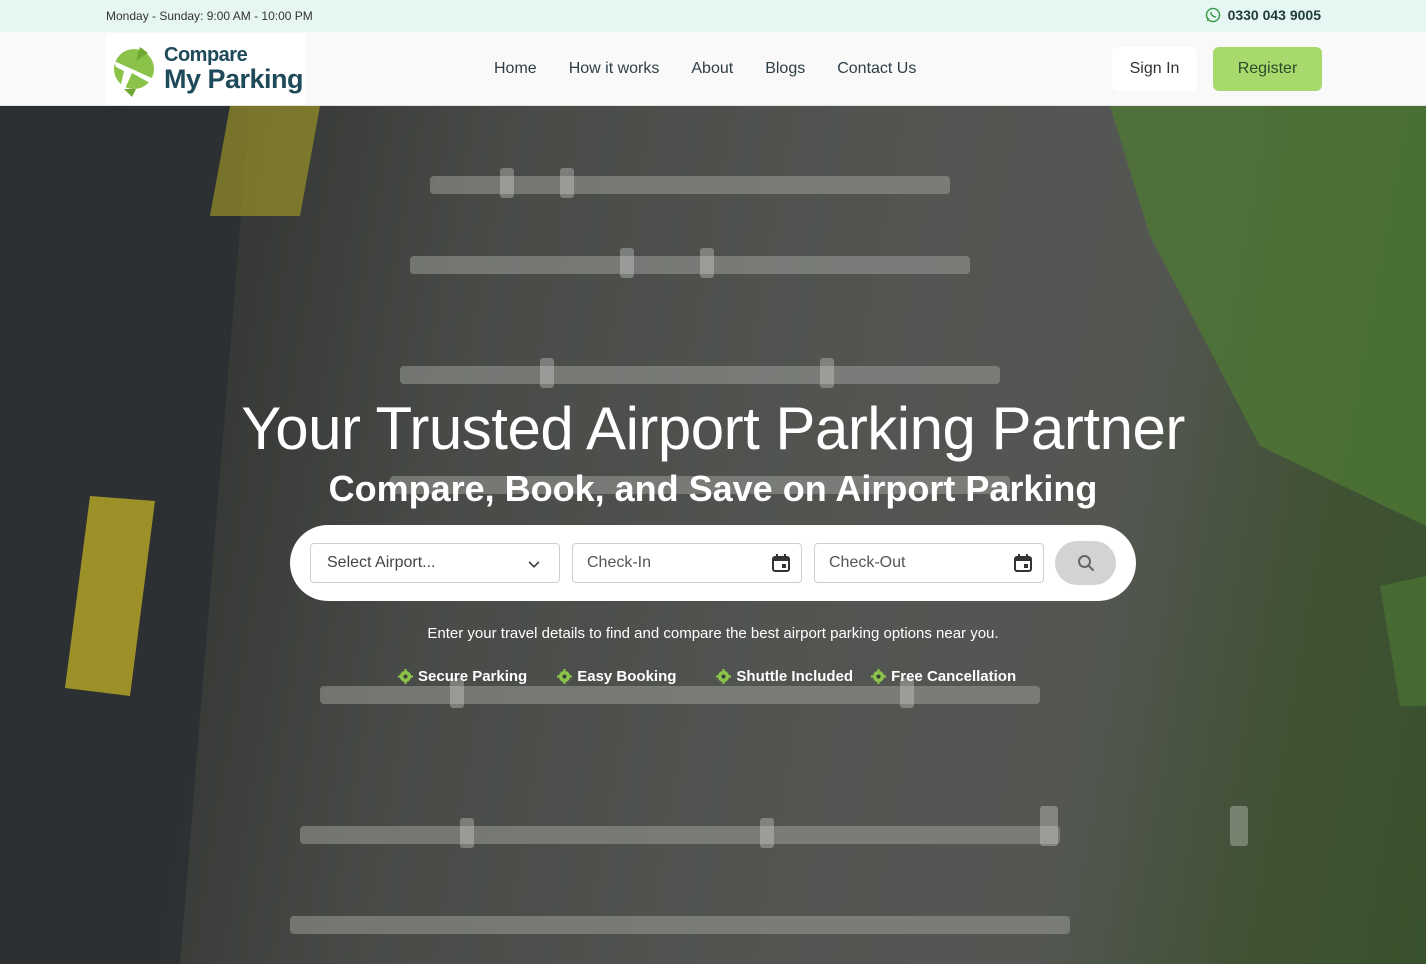 This screenshot has height=964, width=1426. I want to click on check-out-placeholder: Check-Out, so click(867, 562).